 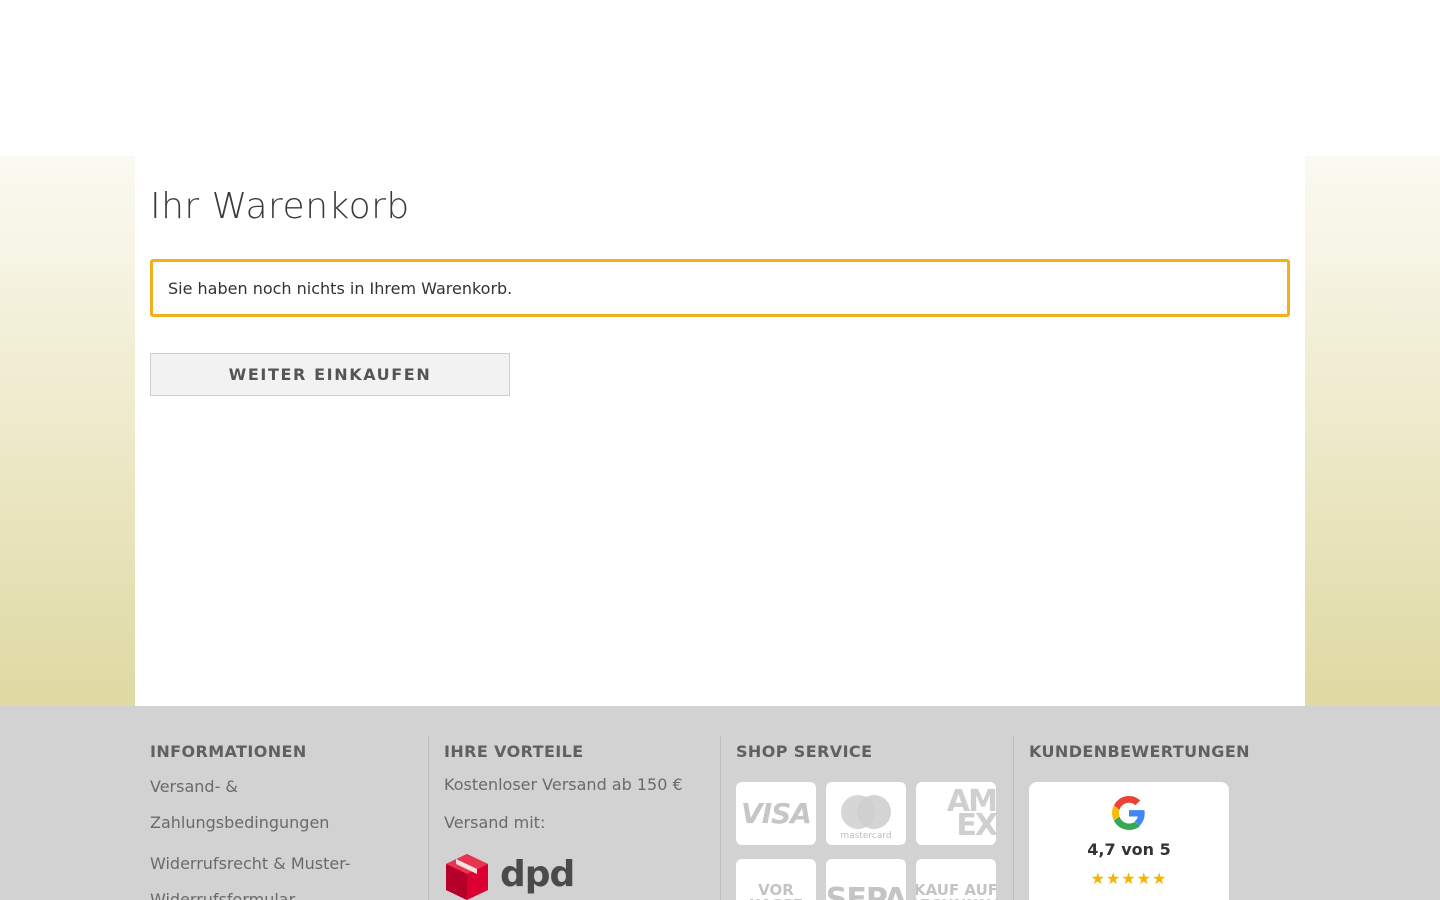 What do you see at coordinates (228, 751) in the screenshot?
I see `footer-heading-informationen: INFORMATIONEN` at bounding box center [228, 751].